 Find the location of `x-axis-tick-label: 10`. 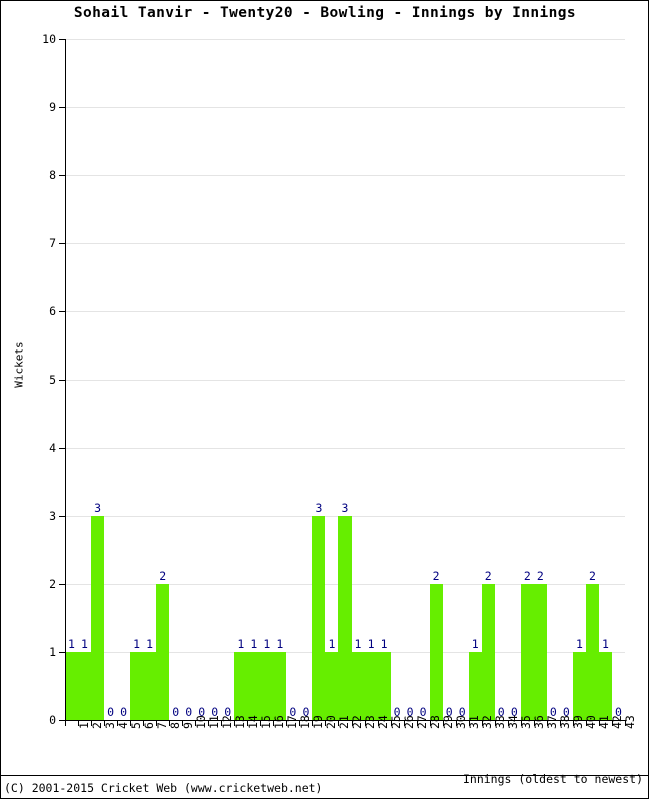

x-axis-tick-label: 10 is located at coordinates (200, 722).